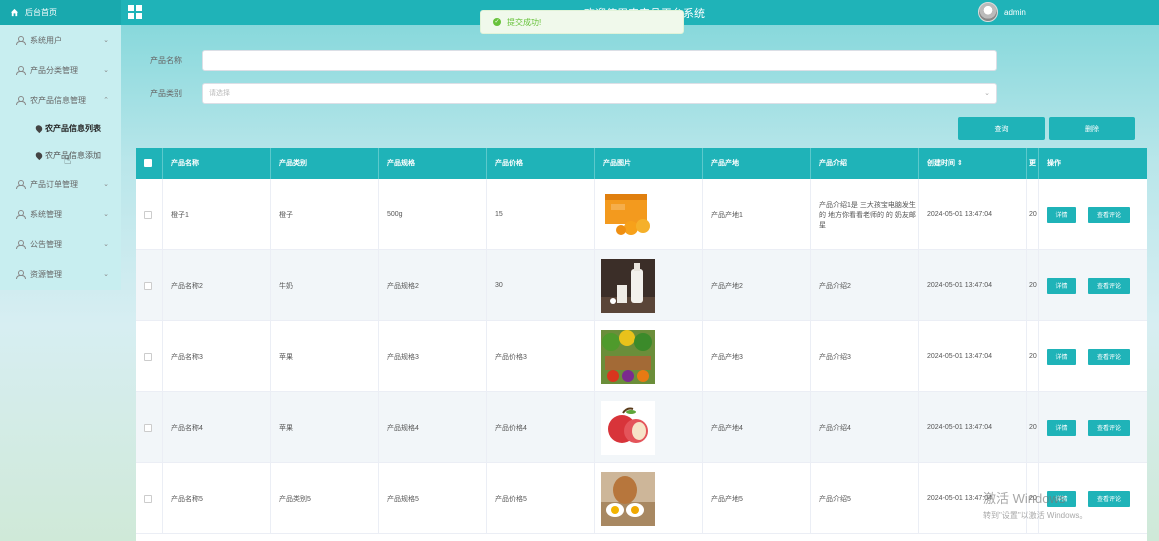  Describe the element at coordinates (325, 356) in the screenshot. I see `cell-category: 苹果` at that location.